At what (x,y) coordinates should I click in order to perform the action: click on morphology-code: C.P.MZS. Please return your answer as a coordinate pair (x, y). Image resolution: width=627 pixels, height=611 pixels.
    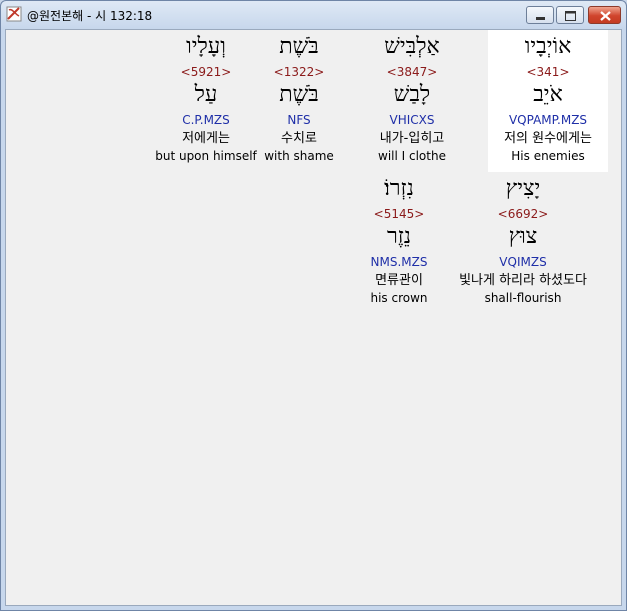
    Looking at the image, I should click on (206, 120).